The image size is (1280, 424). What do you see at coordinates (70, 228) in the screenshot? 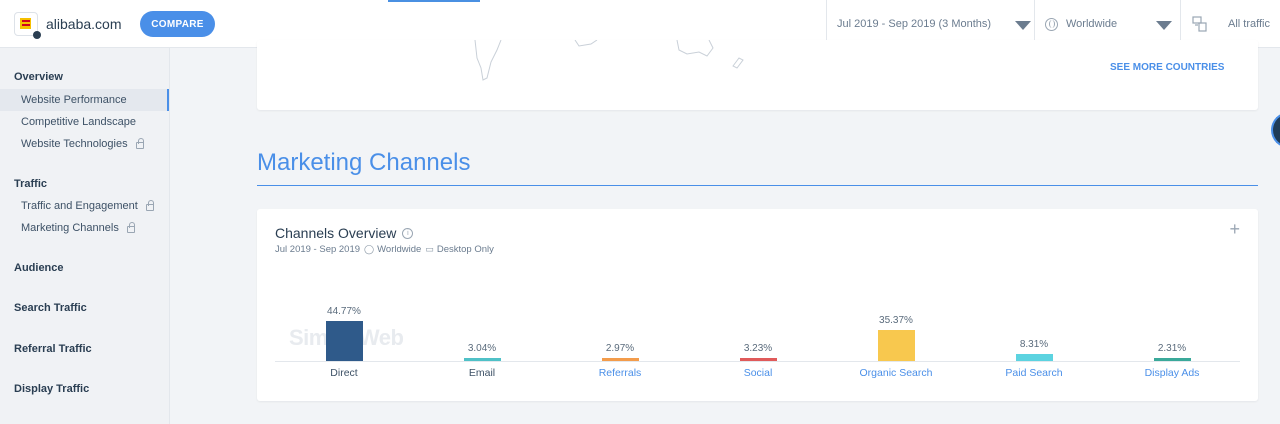
I see `sidebar-item-label: Marketing Channels` at bounding box center [70, 228].